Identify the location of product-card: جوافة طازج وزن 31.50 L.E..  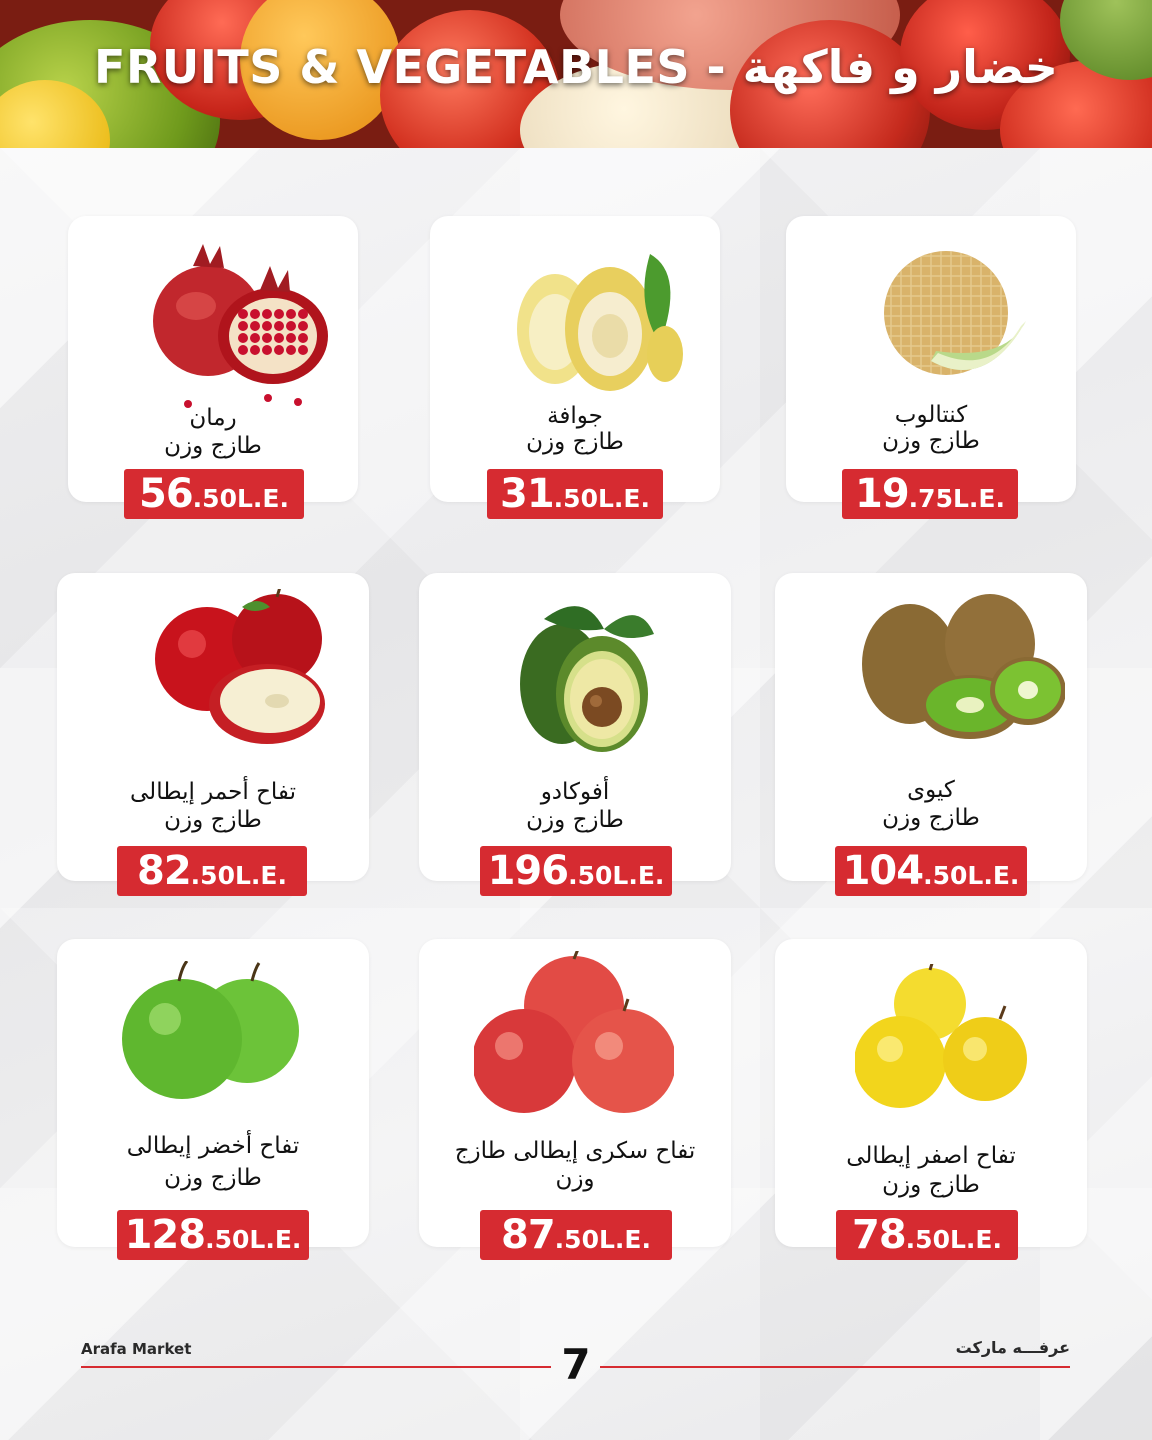
(575, 367).